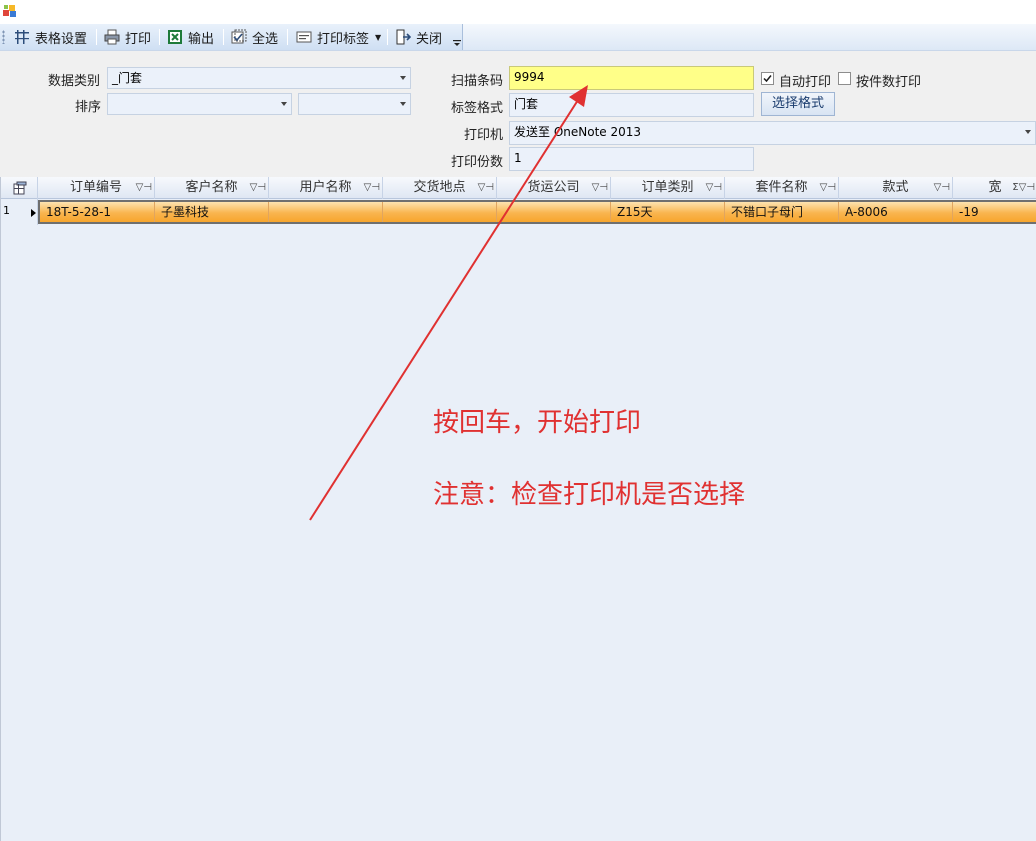  What do you see at coordinates (440, 212) in the screenshot?
I see `cell-delivery-location` at bounding box center [440, 212].